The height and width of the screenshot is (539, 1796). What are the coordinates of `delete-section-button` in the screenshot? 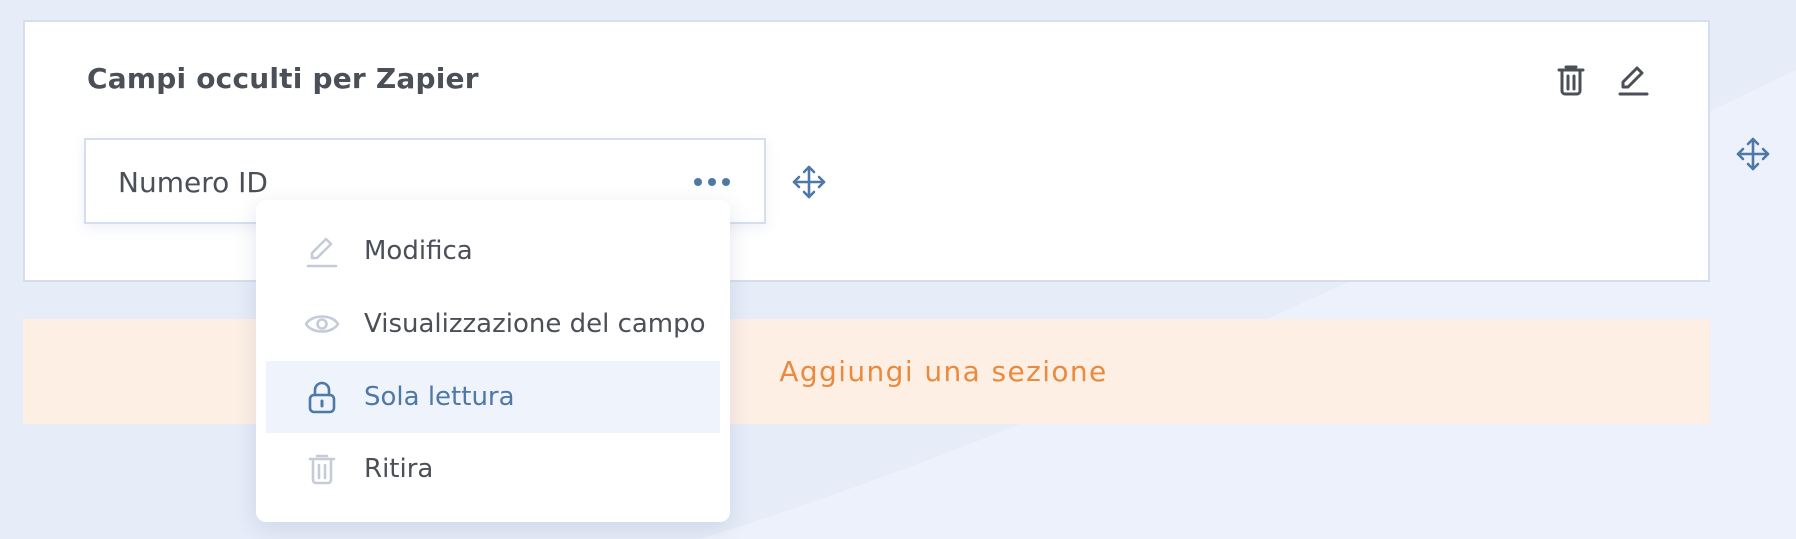 It's located at (1571, 80).